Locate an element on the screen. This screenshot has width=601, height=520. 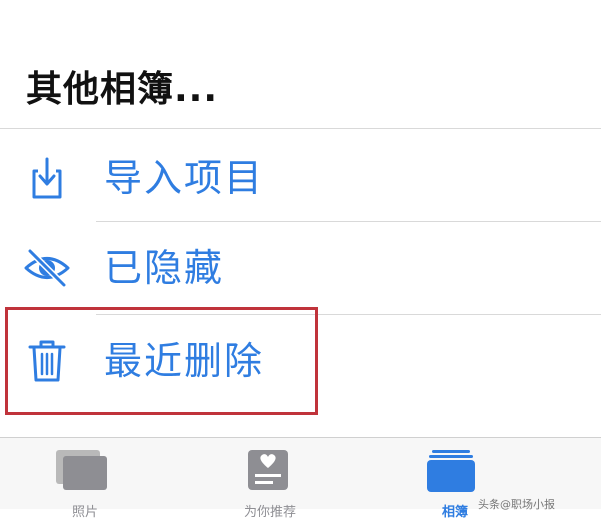
album-row-label: 导入项目 is located at coordinates (184, 178).